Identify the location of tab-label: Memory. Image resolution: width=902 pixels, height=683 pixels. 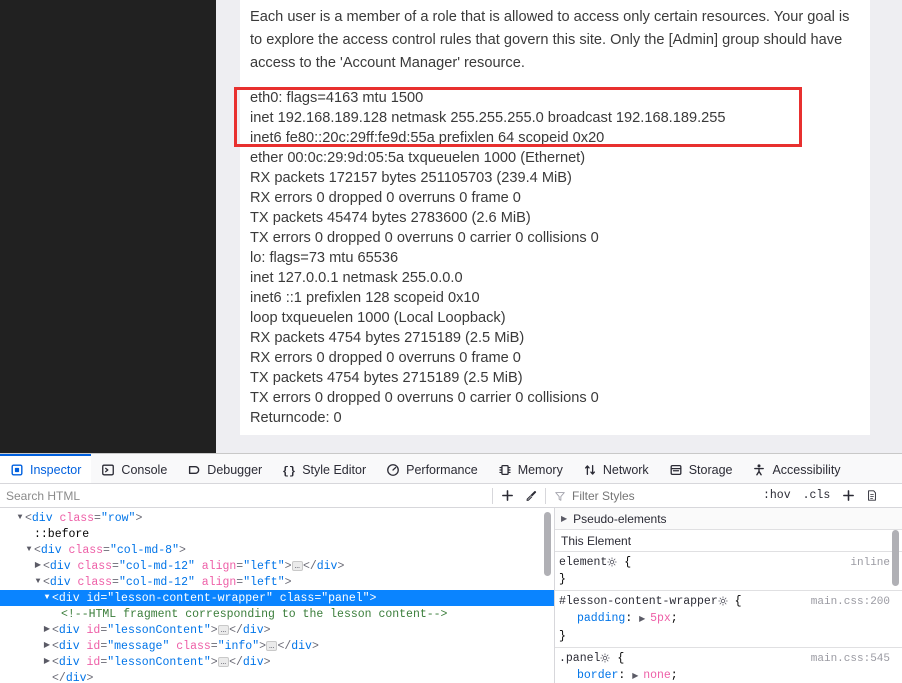
(540, 469).